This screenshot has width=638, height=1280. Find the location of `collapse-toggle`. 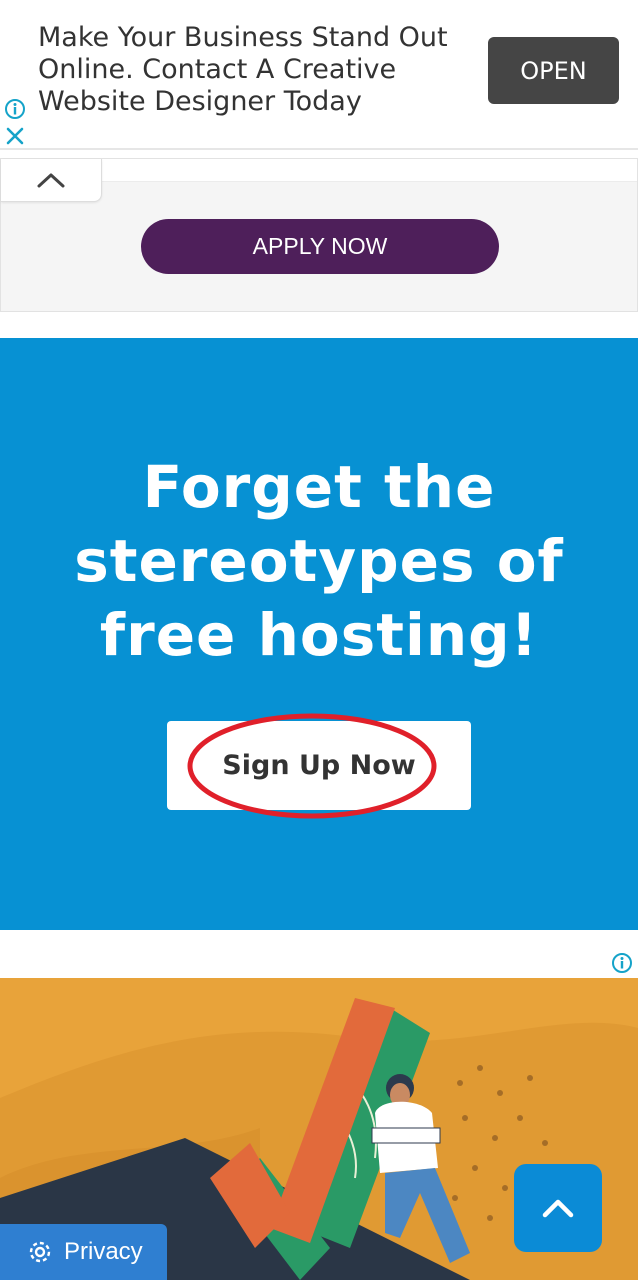

collapse-toggle is located at coordinates (51, 180).